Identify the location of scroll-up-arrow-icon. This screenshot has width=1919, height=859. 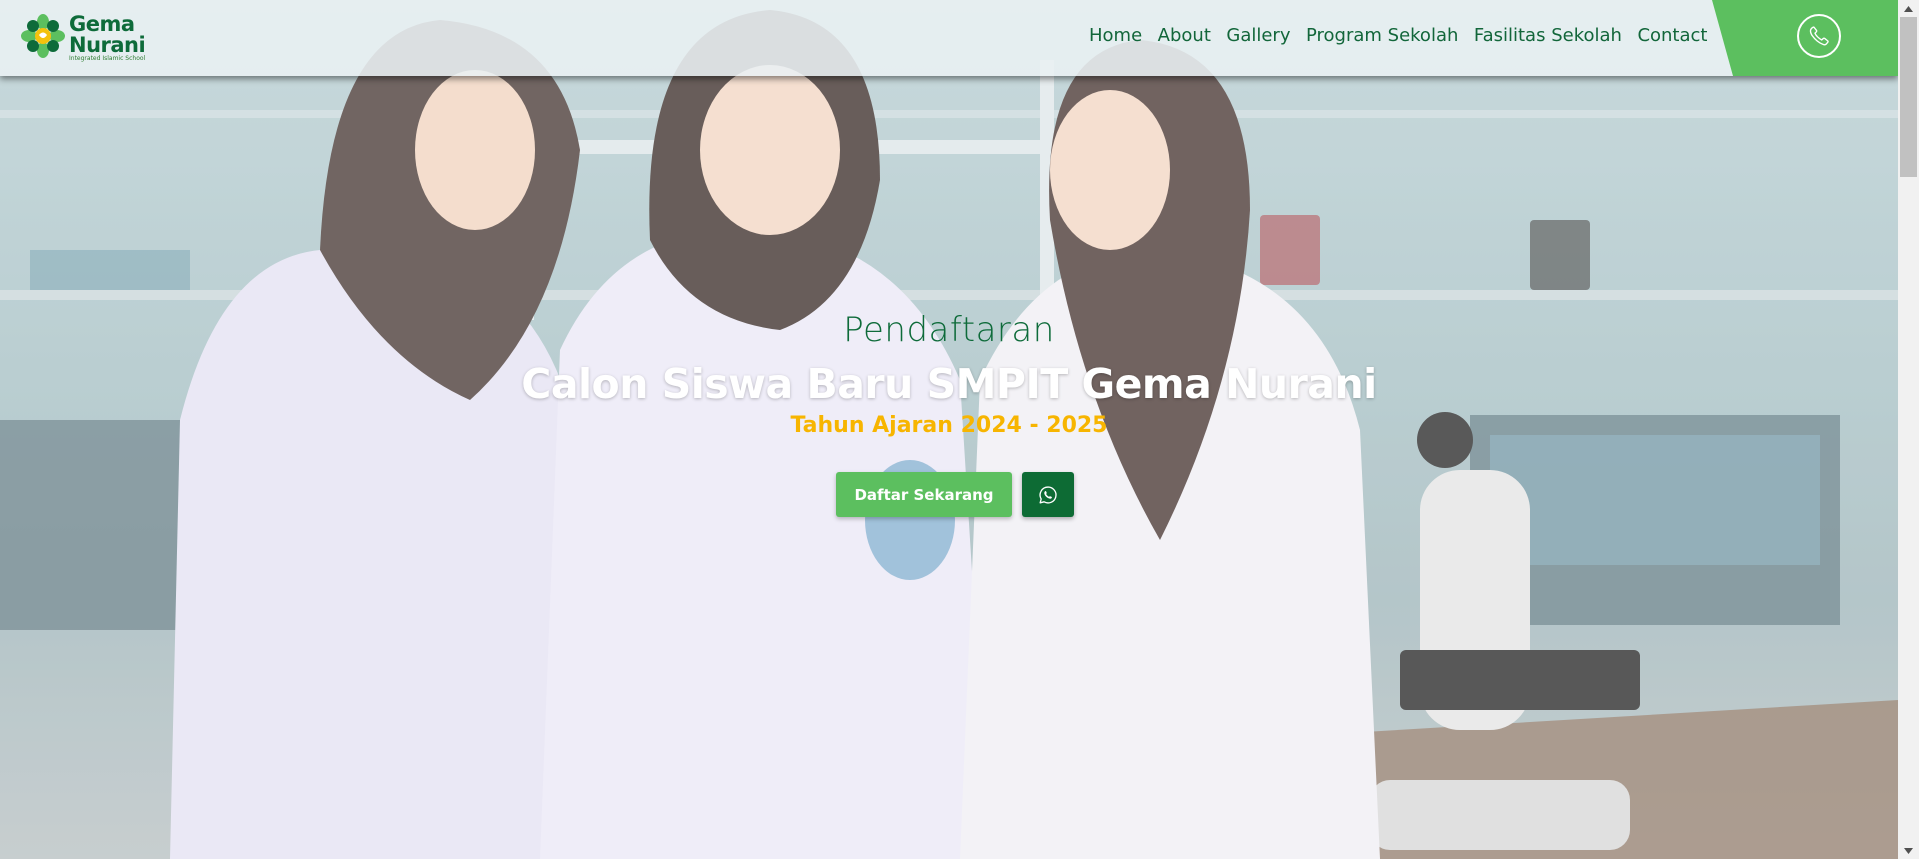
(1908, 8).